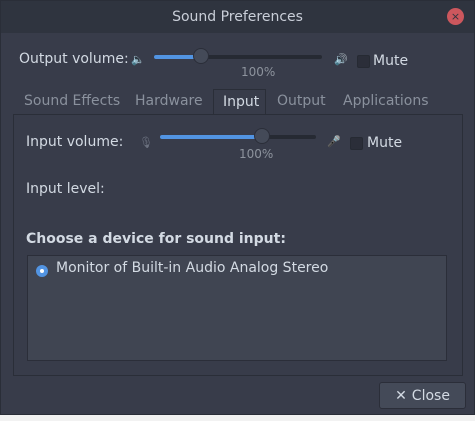  I want to click on device-label: Monitor of Built-in Audio Analog Stereo, so click(192, 268).